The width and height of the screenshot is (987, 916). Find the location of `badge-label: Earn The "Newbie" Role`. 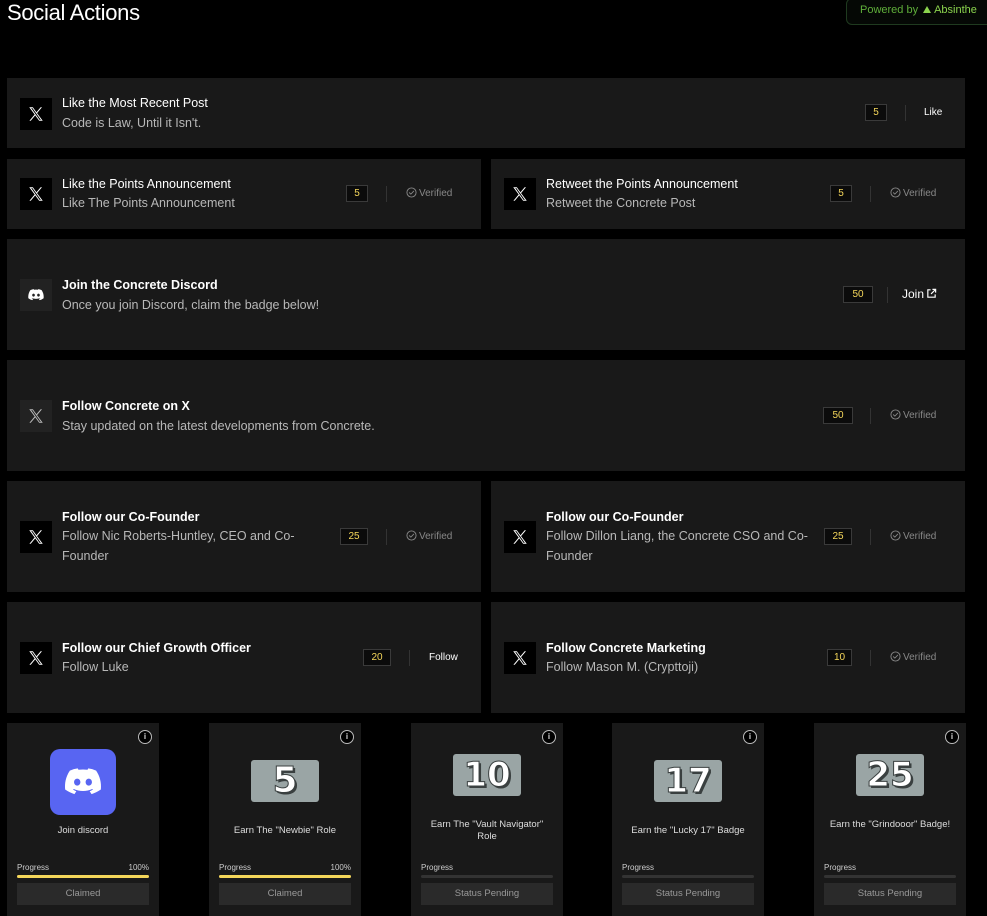

badge-label: Earn The "Newbie" Role is located at coordinates (285, 830).